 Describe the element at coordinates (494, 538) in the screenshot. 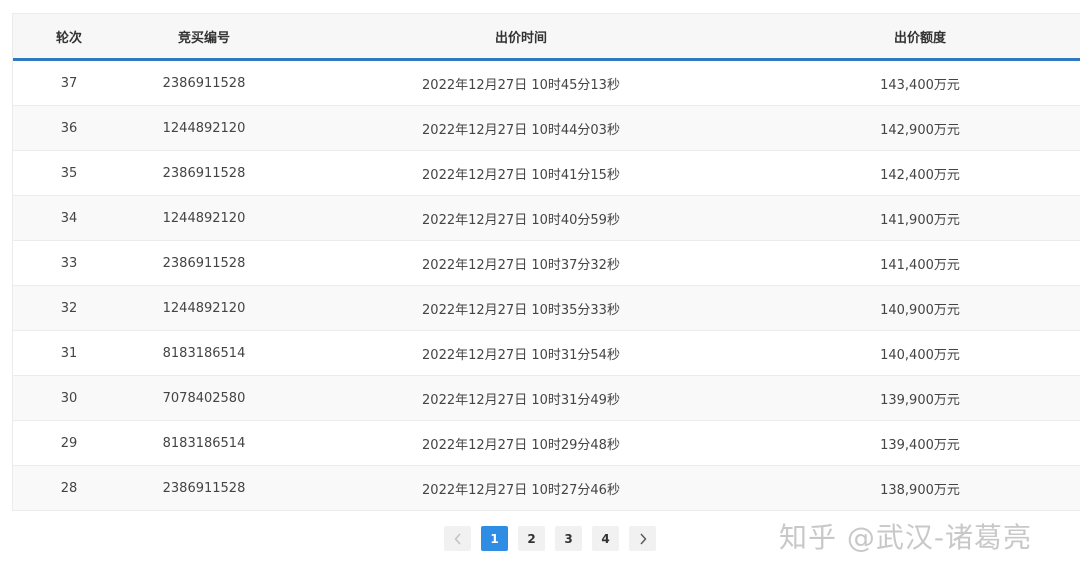

I see `page-button-1: 1` at that location.